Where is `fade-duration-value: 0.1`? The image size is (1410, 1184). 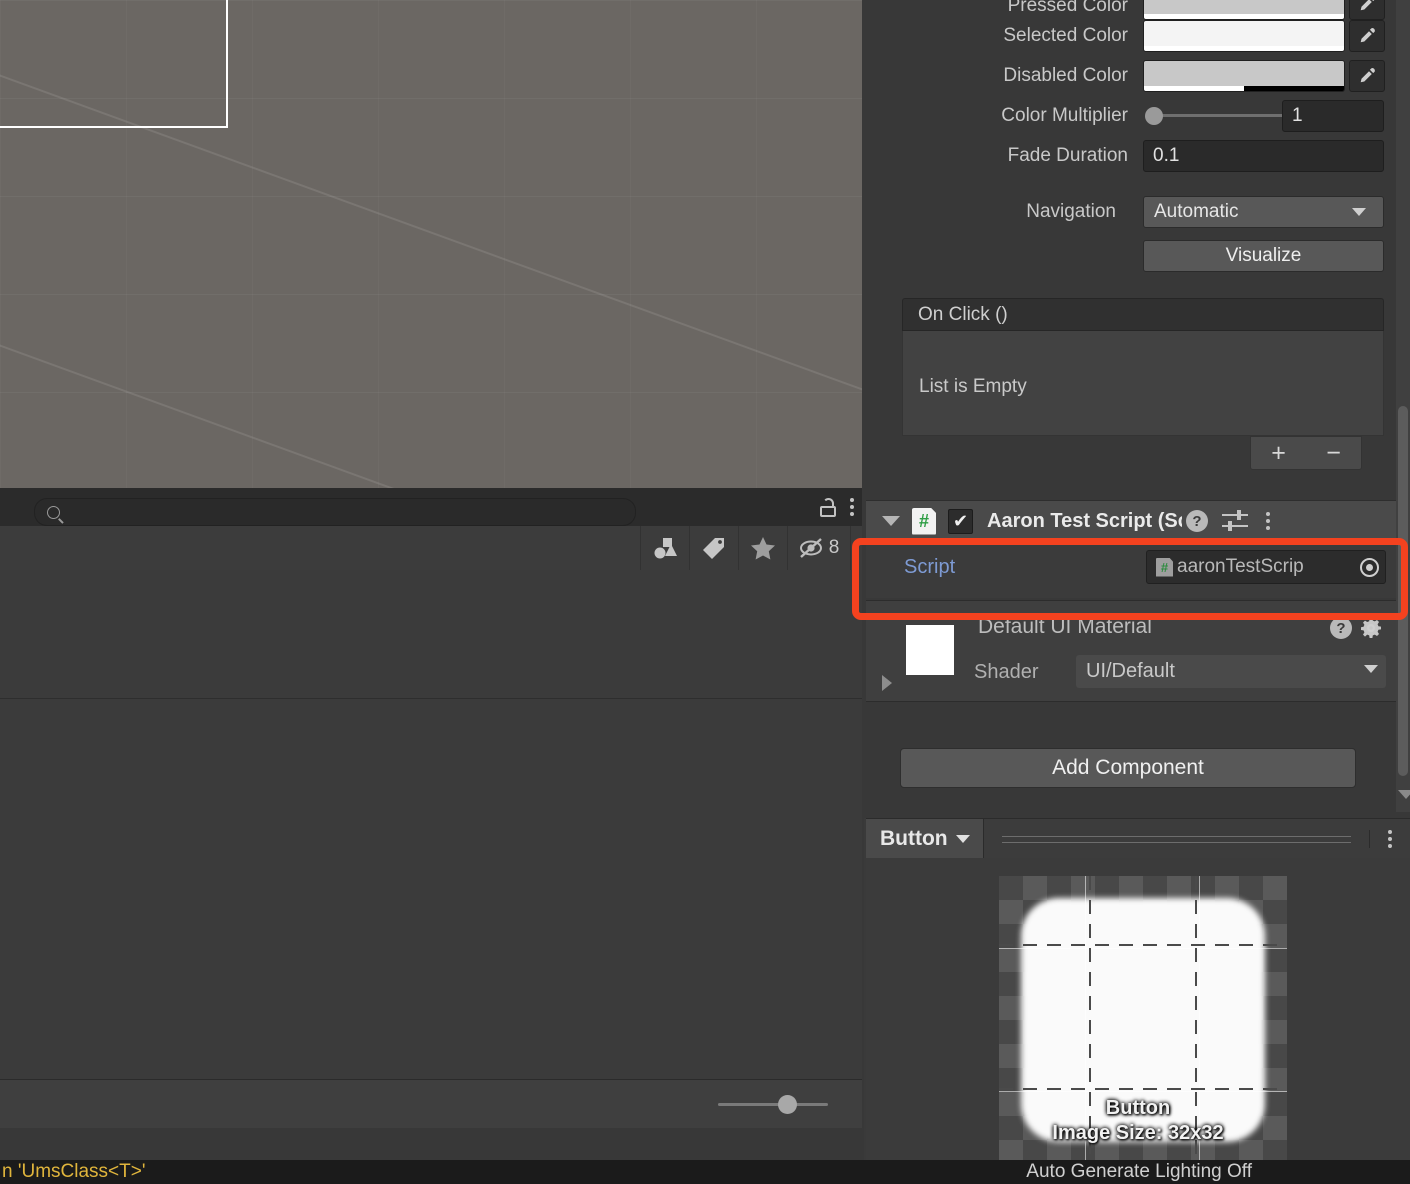 fade-duration-value: 0.1 is located at coordinates (1263, 156).